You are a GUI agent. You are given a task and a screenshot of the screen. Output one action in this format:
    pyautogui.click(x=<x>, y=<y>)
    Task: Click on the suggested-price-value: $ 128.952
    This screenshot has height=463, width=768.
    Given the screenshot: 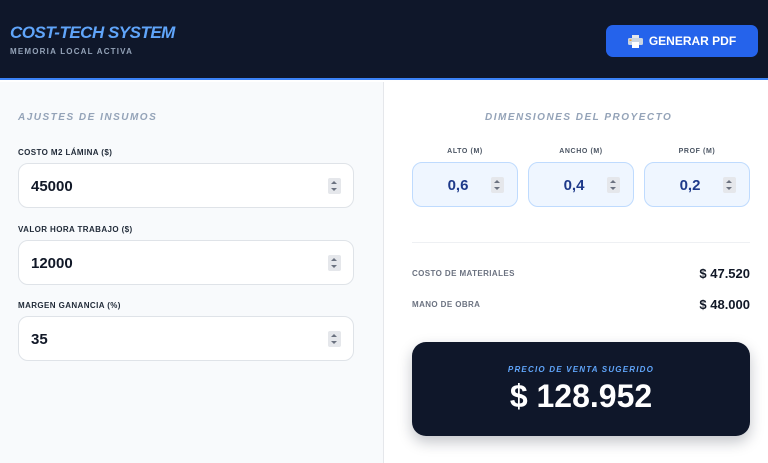 What is the action you would take?
    pyautogui.click(x=581, y=396)
    